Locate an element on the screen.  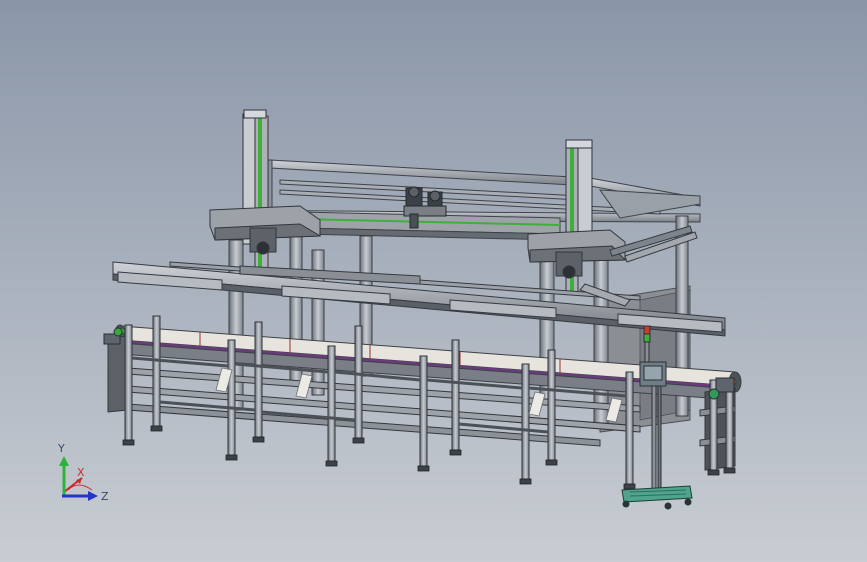
x-axis-label: X is located at coordinates (81, 472).